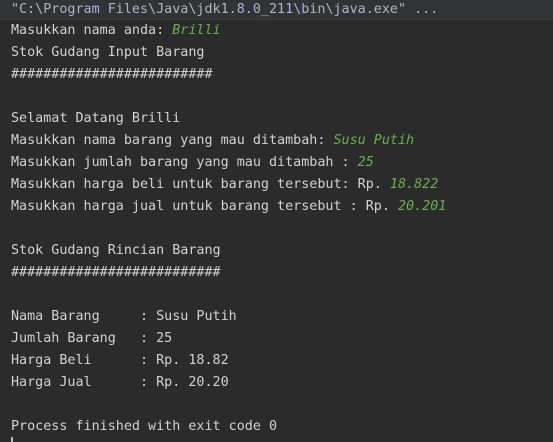 This screenshot has width=553, height=442. Describe the element at coordinates (120, 360) in the screenshot. I see `console-line-buy-price: Harga Beli : Rp. 18.82` at that location.